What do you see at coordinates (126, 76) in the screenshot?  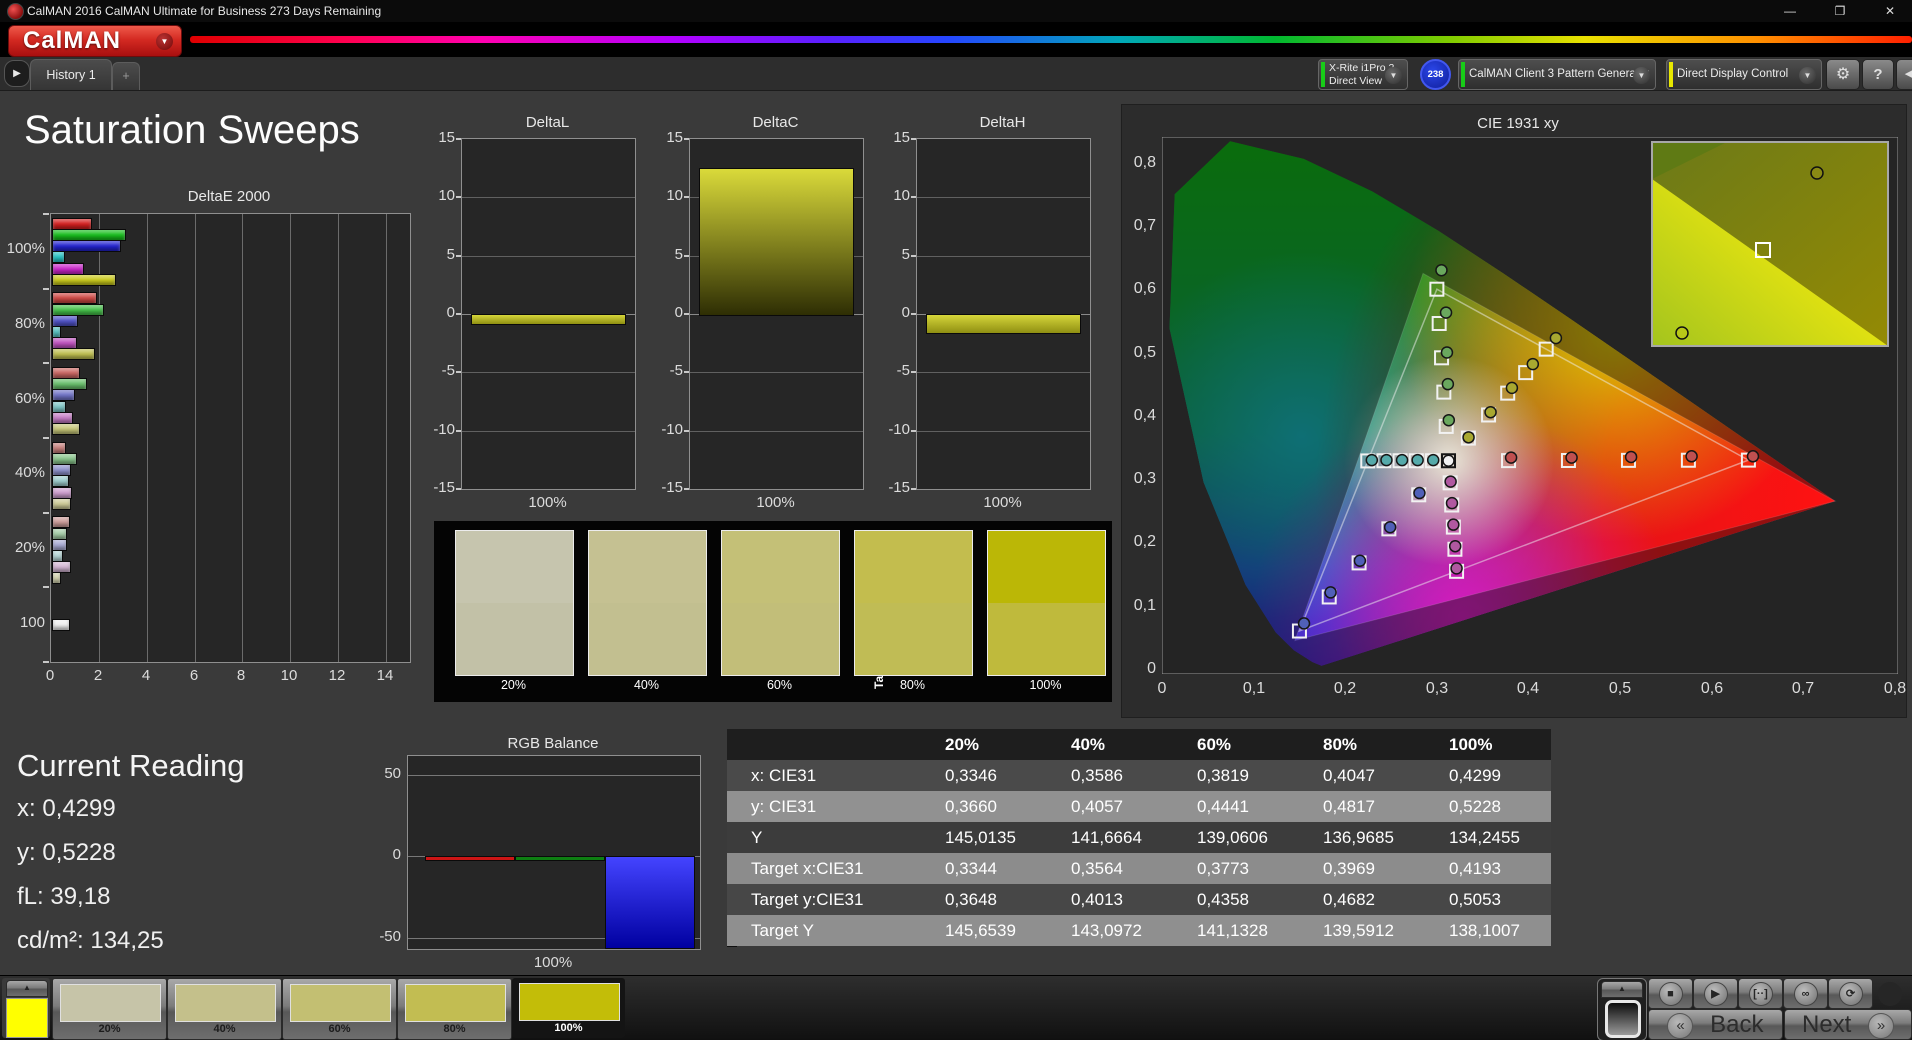 I see `add-tab-button: +` at bounding box center [126, 76].